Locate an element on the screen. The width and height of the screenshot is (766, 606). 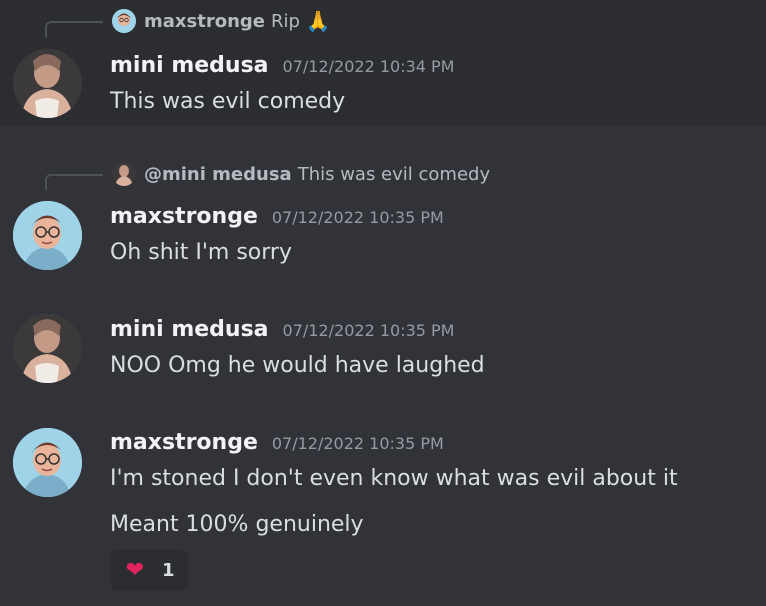
message-text: This was evil comedy is located at coordinates (228, 101).